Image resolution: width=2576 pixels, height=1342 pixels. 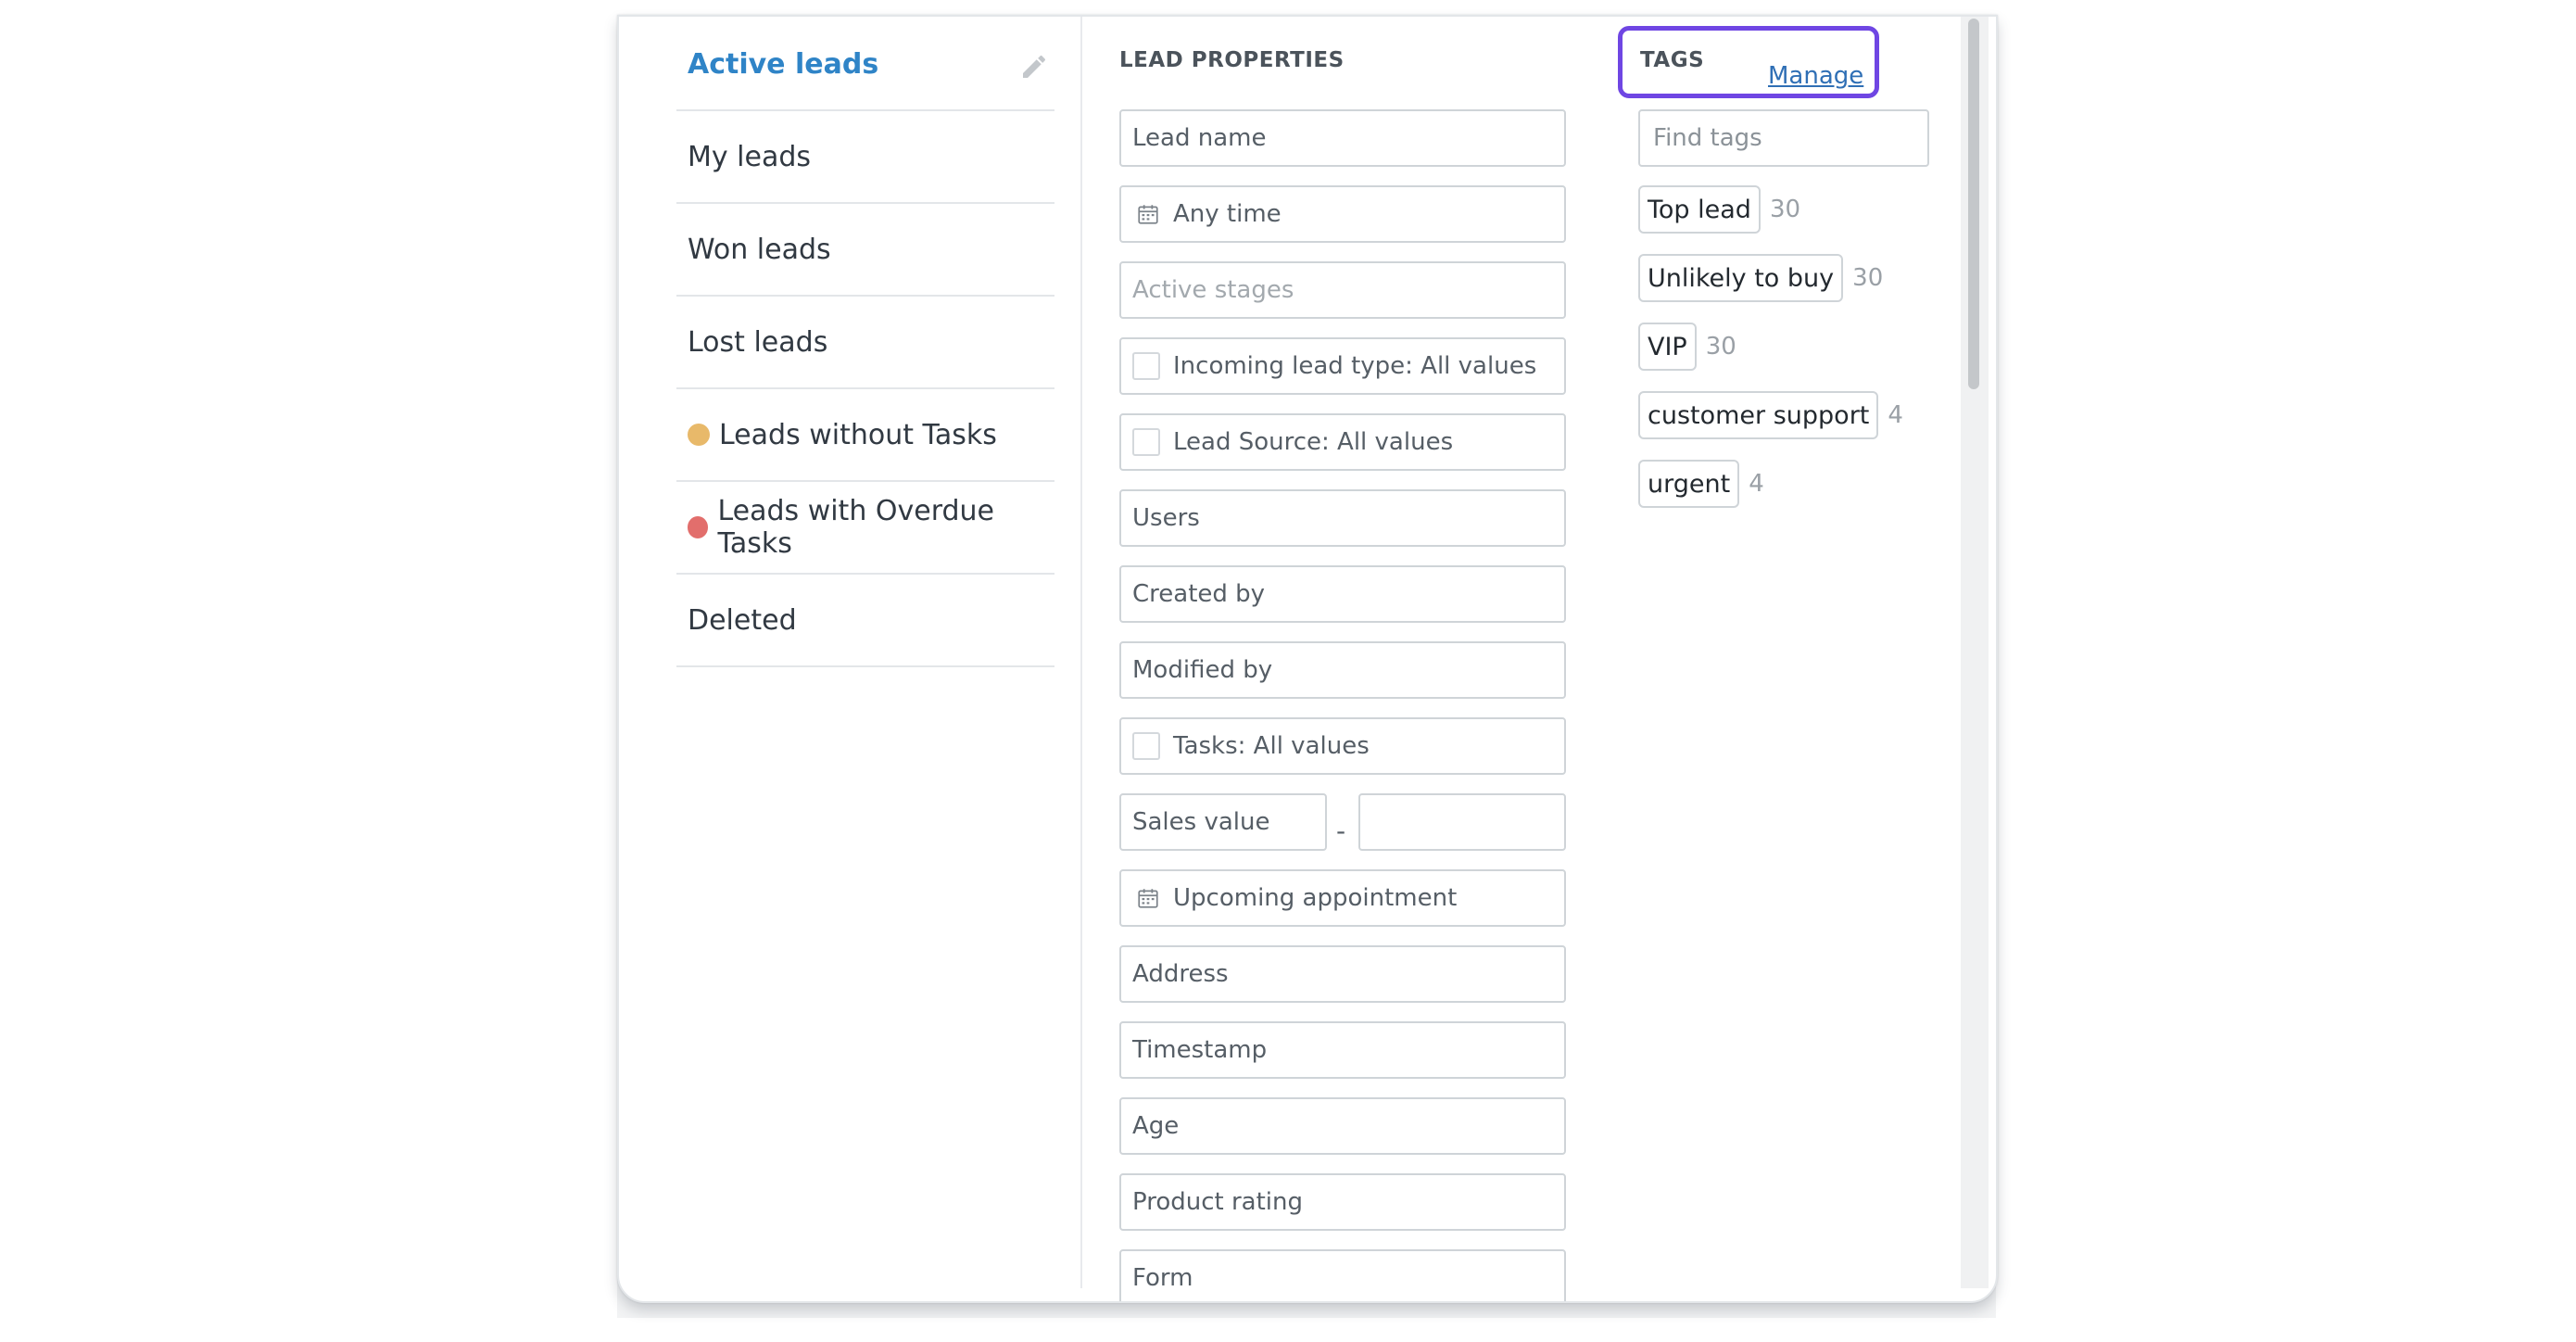 I want to click on field-value: Lead Source: All values, so click(x=1313, y=442).